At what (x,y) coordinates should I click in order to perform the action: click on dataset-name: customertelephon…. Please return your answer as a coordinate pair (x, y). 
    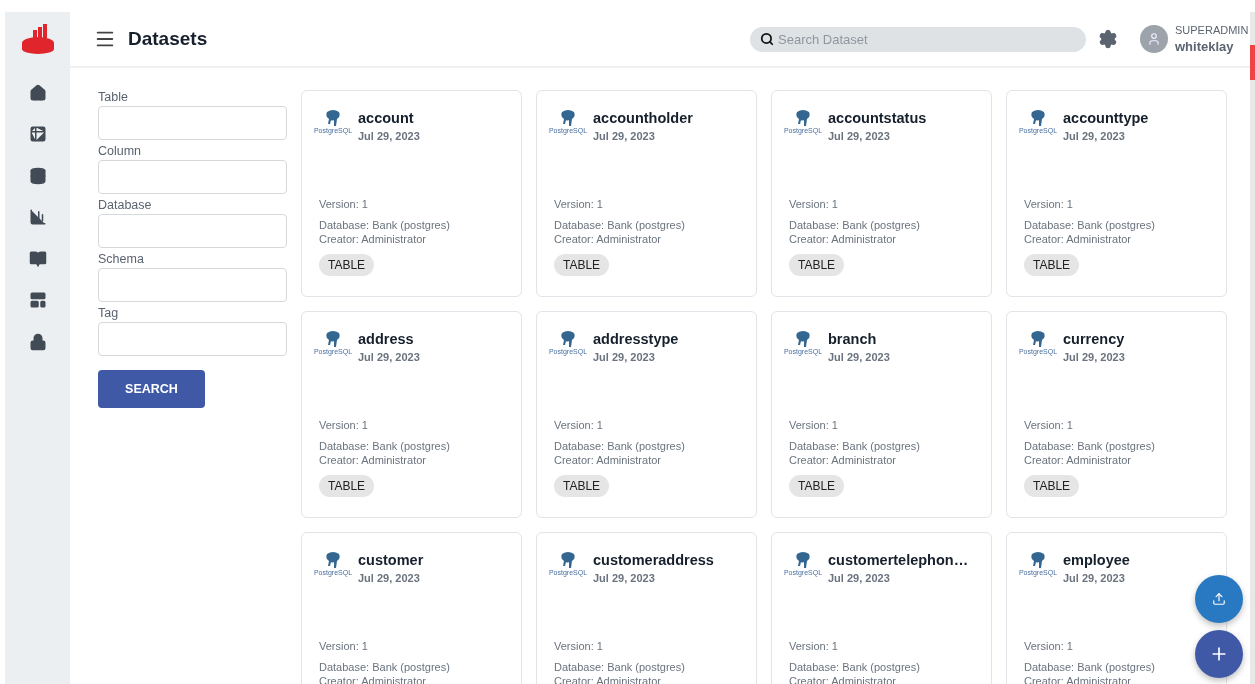
    Looking at the image, I should click on (898, 560).